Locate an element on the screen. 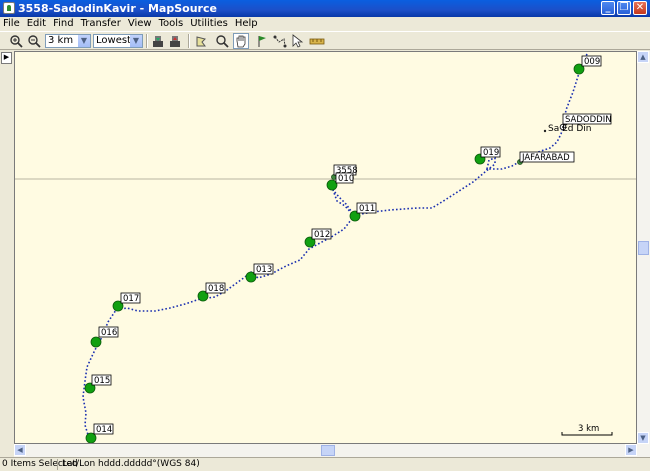  scroll-left-arrow-icon: ◀ is located at coordinates (20, 450).